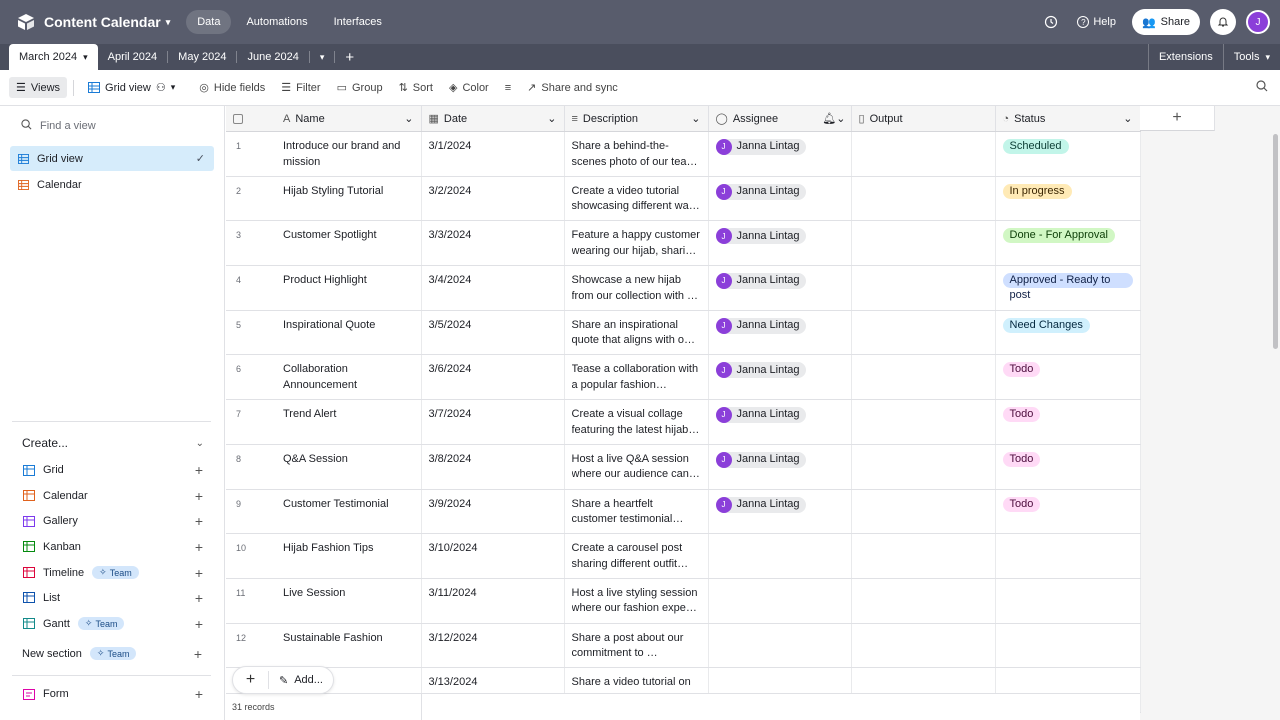  Describe the element at coordinates (251, 680) in the screenshot. I see `add-record-plus-icon: +` at that location.